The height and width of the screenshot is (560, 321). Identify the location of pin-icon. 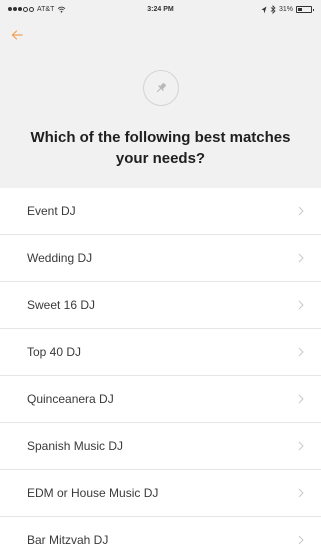
(161, 87).